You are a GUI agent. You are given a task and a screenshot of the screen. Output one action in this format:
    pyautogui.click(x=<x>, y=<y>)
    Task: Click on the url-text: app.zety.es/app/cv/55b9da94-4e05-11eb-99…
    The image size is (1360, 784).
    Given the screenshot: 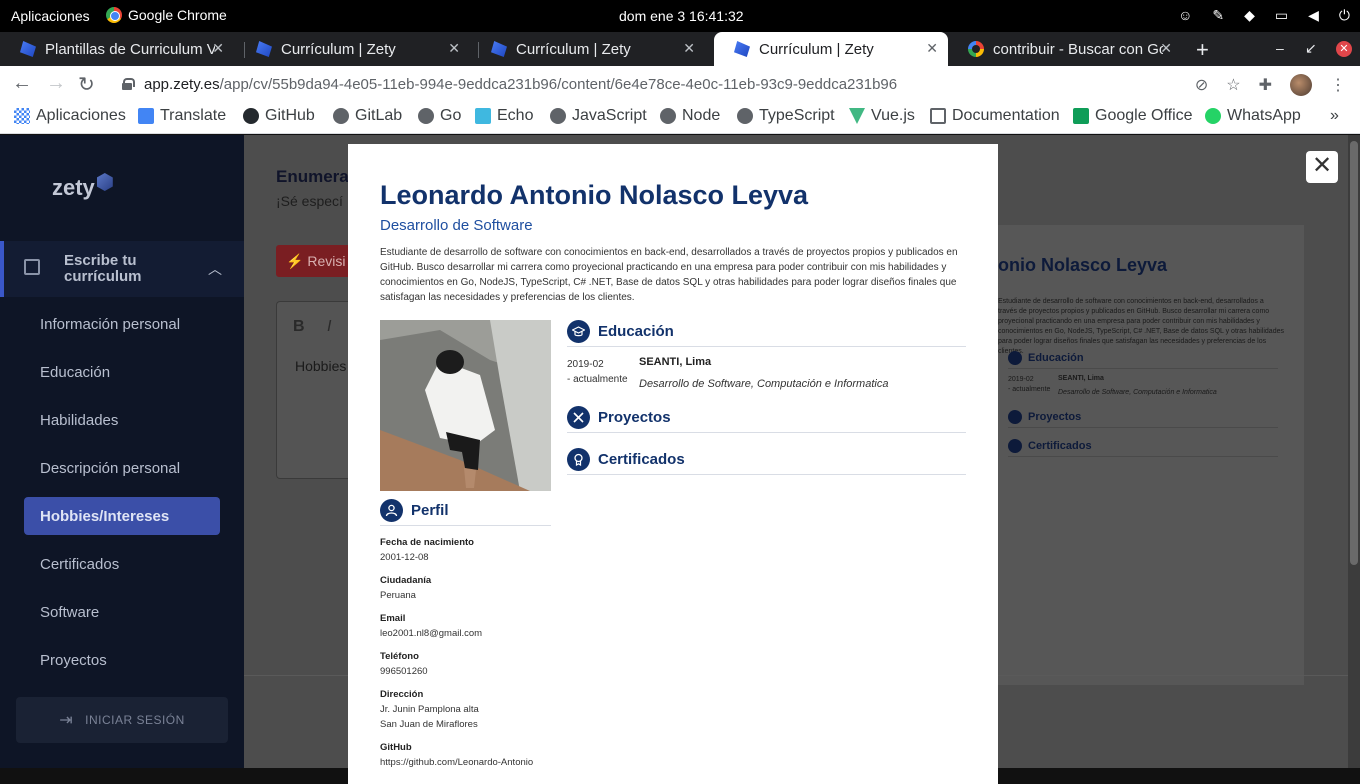 What is the action you would take?
    pyautogui.click(x=520, y=84)
    